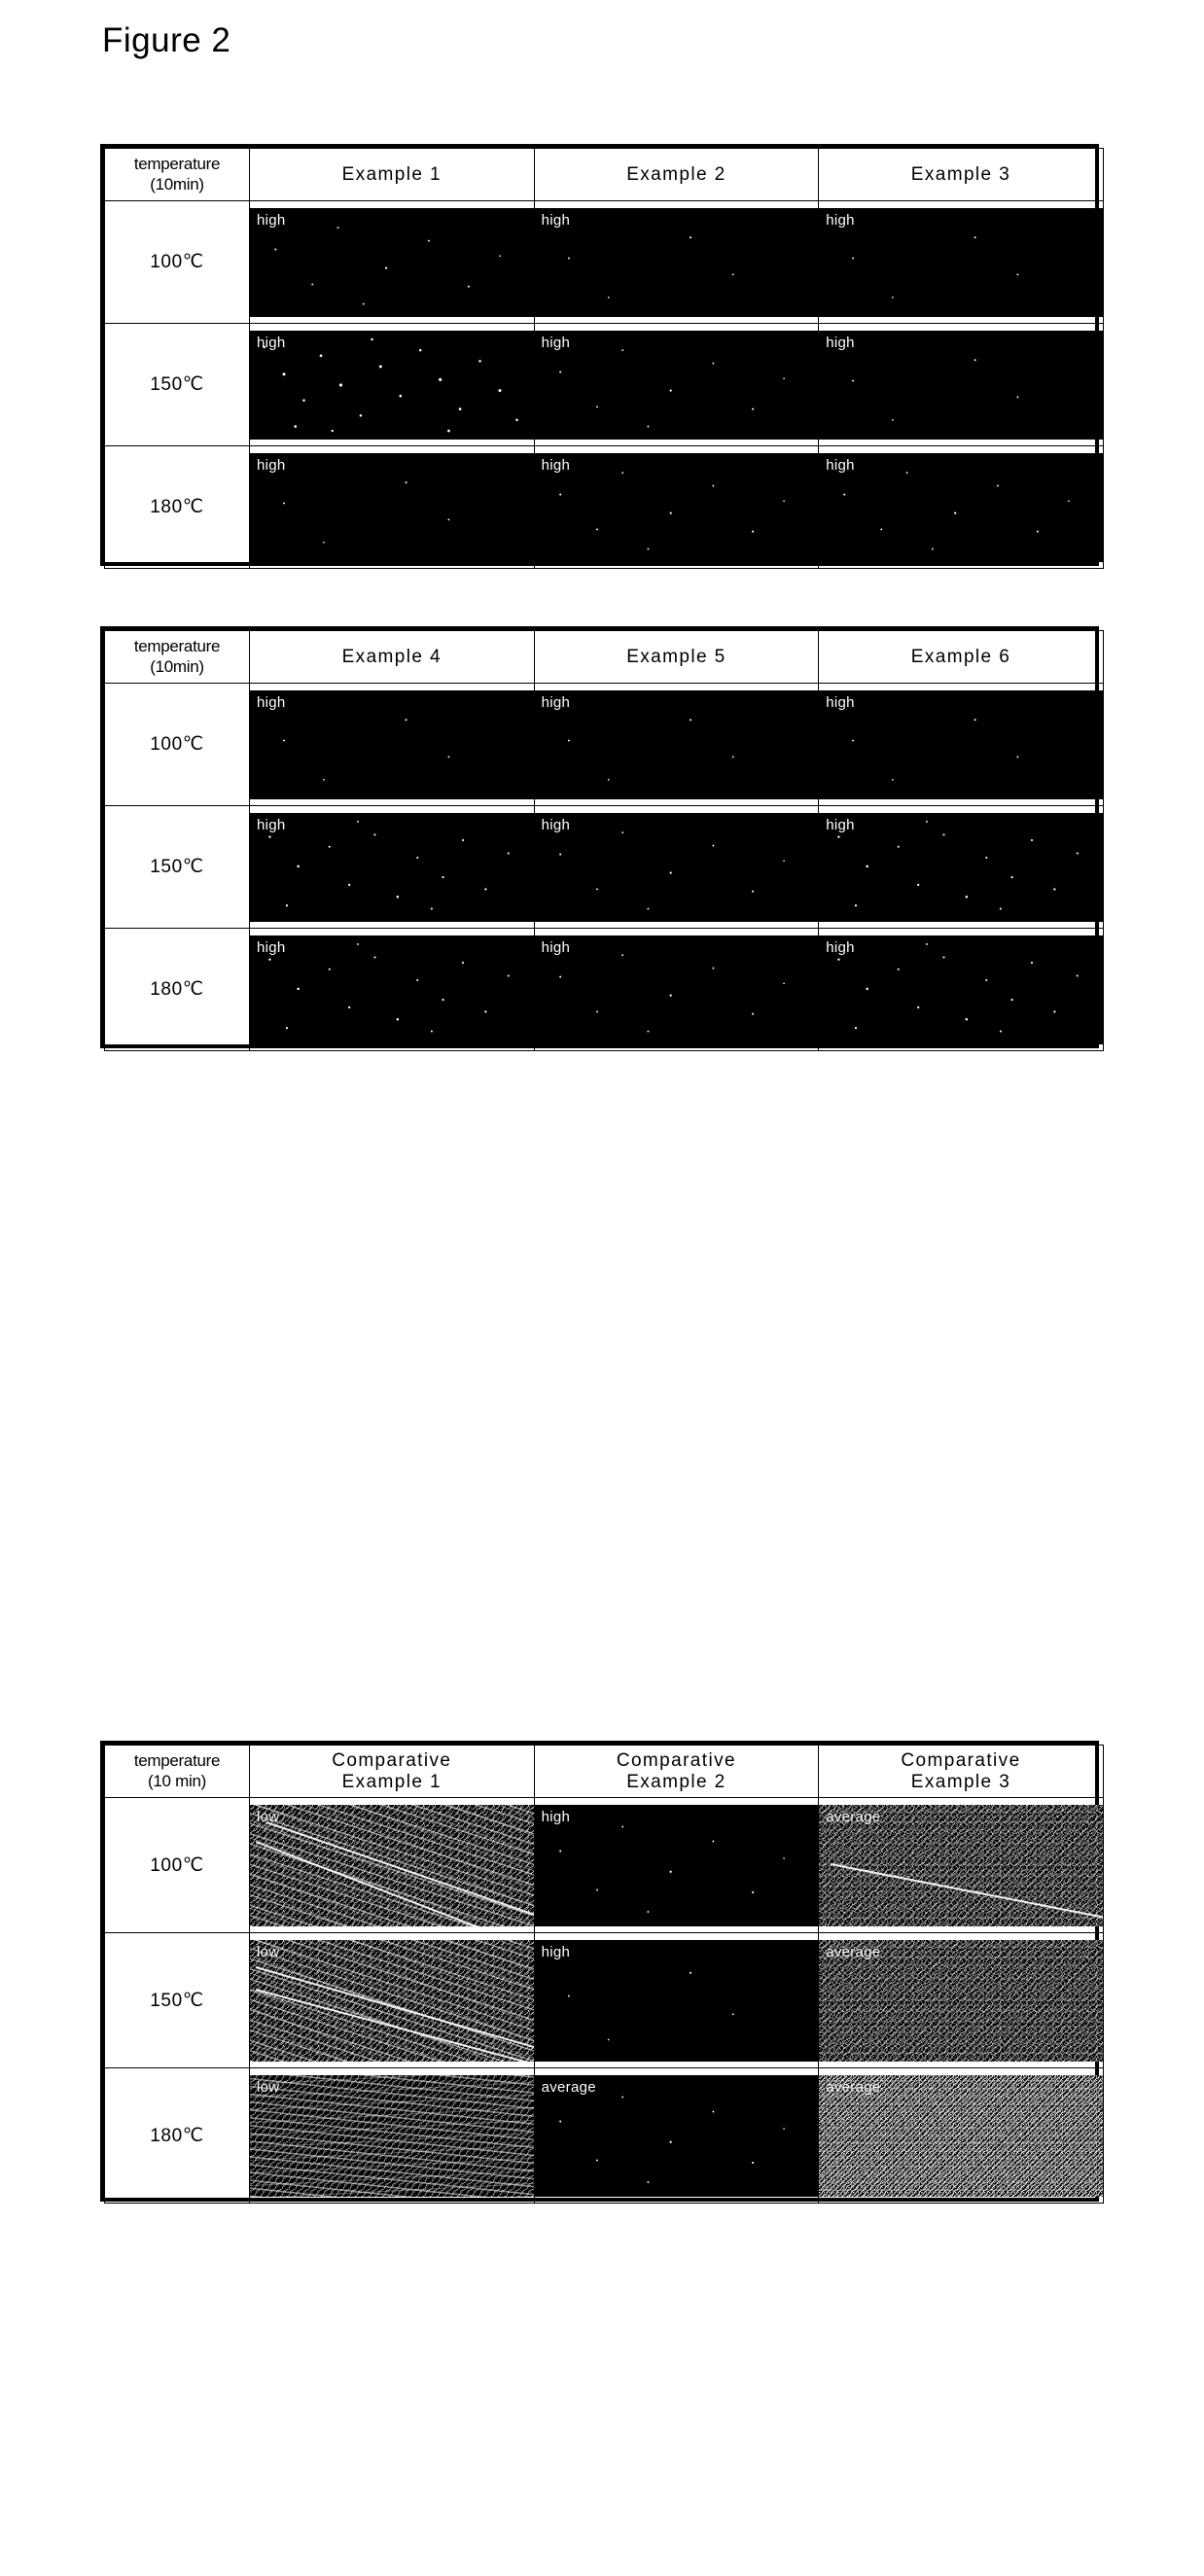 This screenshot has width=1204, height=2576. Describe the element at coordinates (676, 175) in the screenshot. I see `header-example-2: Example 2` at that location.